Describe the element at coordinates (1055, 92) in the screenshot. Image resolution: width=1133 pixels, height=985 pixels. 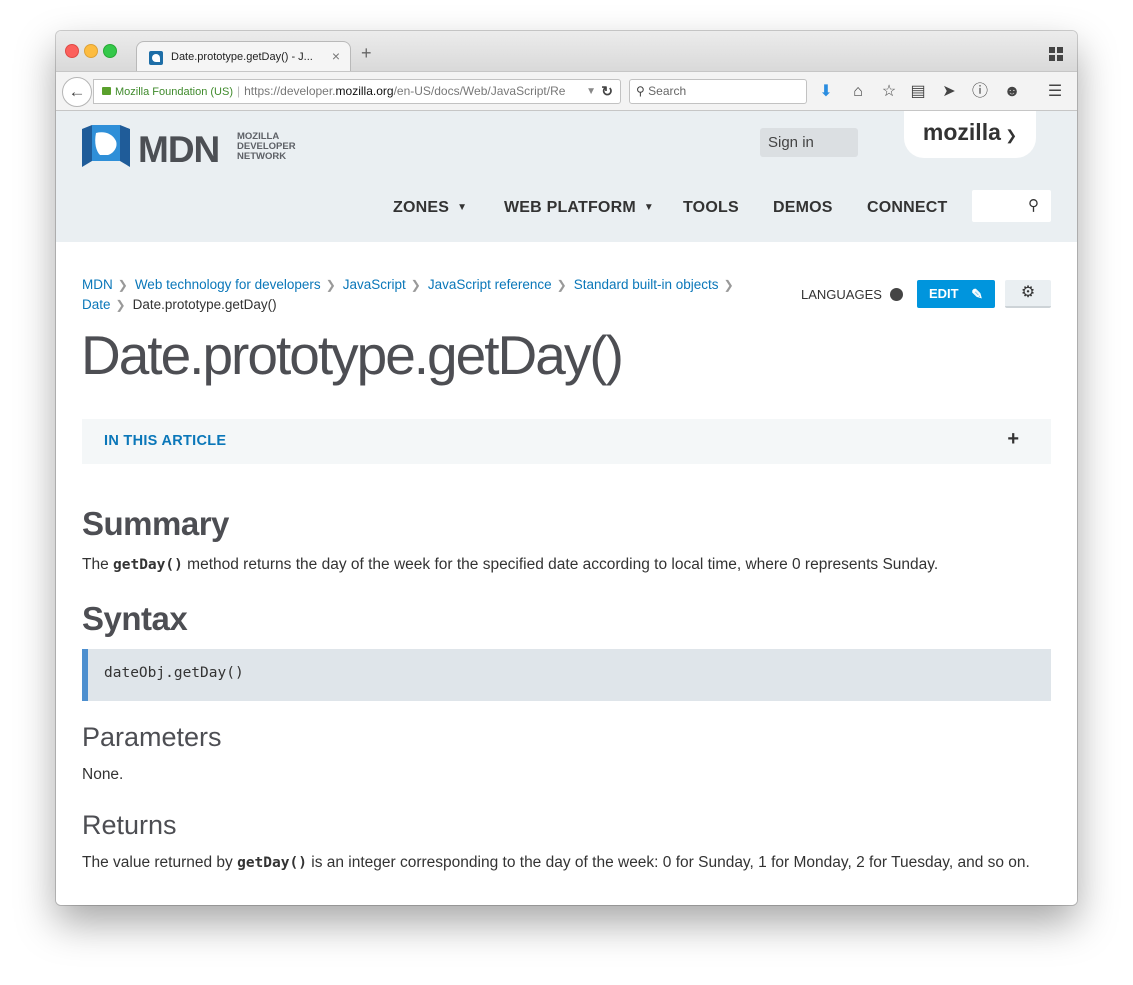
I see `menu-icon: ☰` at that location.